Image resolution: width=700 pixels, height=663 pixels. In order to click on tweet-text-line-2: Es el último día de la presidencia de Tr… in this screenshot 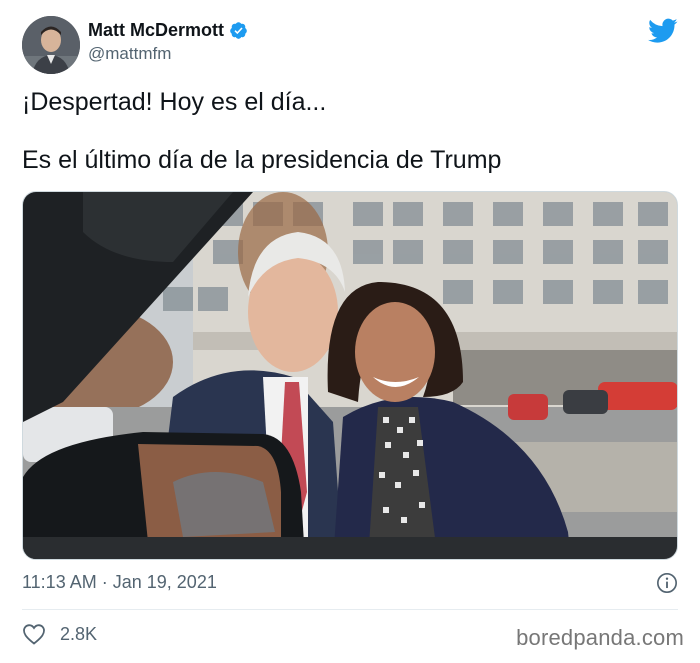, I will do `click(262, 160)`.